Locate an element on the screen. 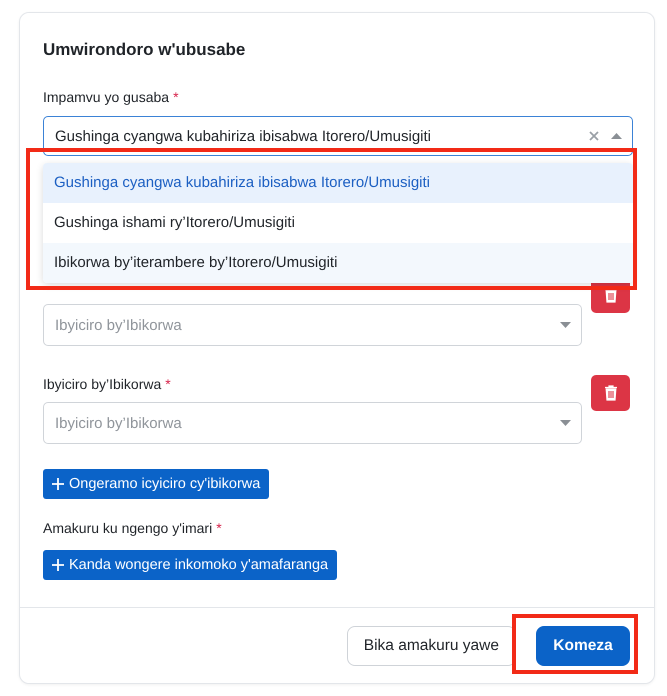 This screenshot has height=696, width=667. add-funding-button: Kanda wongere inkomoko y'amafaranga is located at coordinates (190, 565).